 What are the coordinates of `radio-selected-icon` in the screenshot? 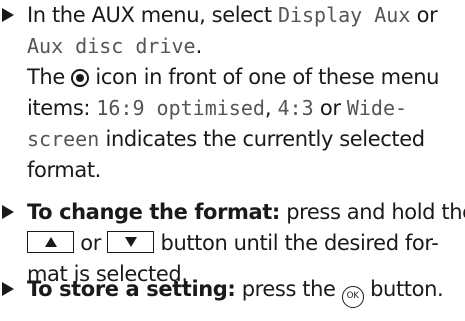 It's located at (80, 78).